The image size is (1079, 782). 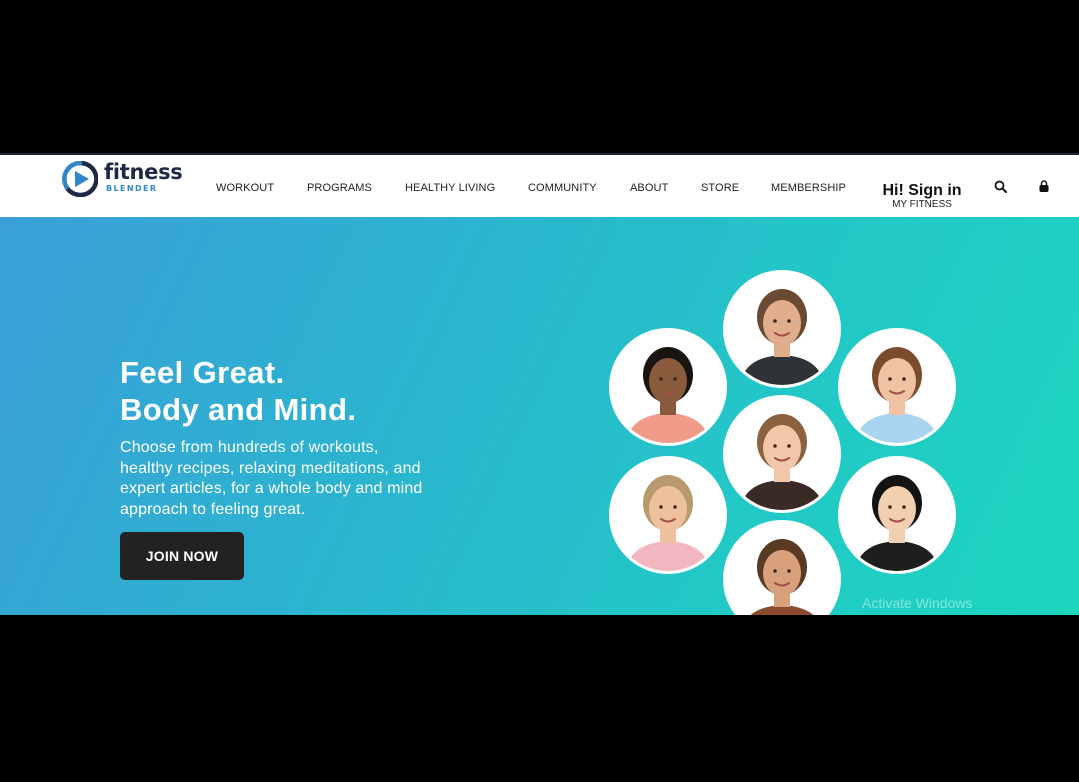 I want to click on brand-subtitle: BLENDER, so click(x=132, y=188).